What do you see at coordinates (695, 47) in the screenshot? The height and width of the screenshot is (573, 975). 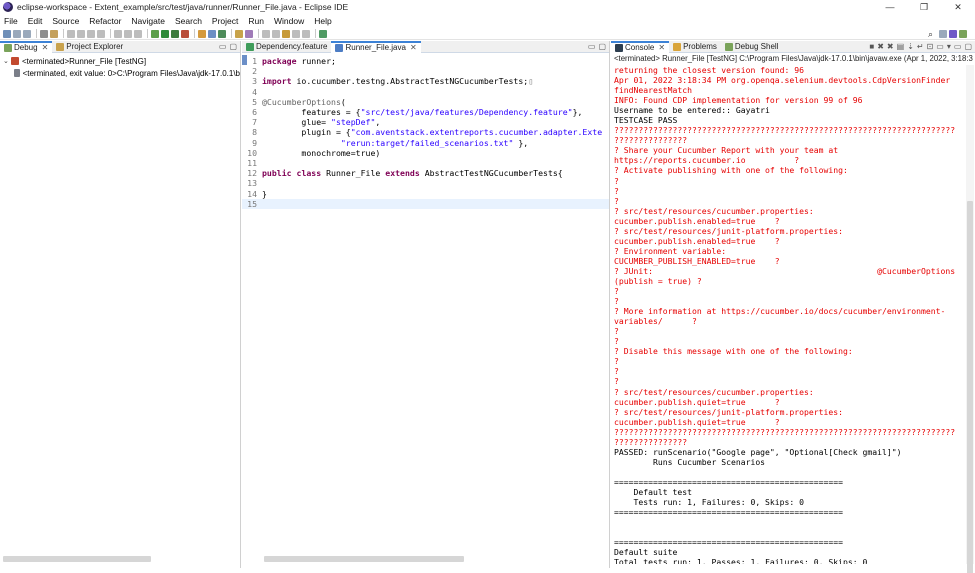 I see `tab-problems: Problems` at bounding box center [695, 47].